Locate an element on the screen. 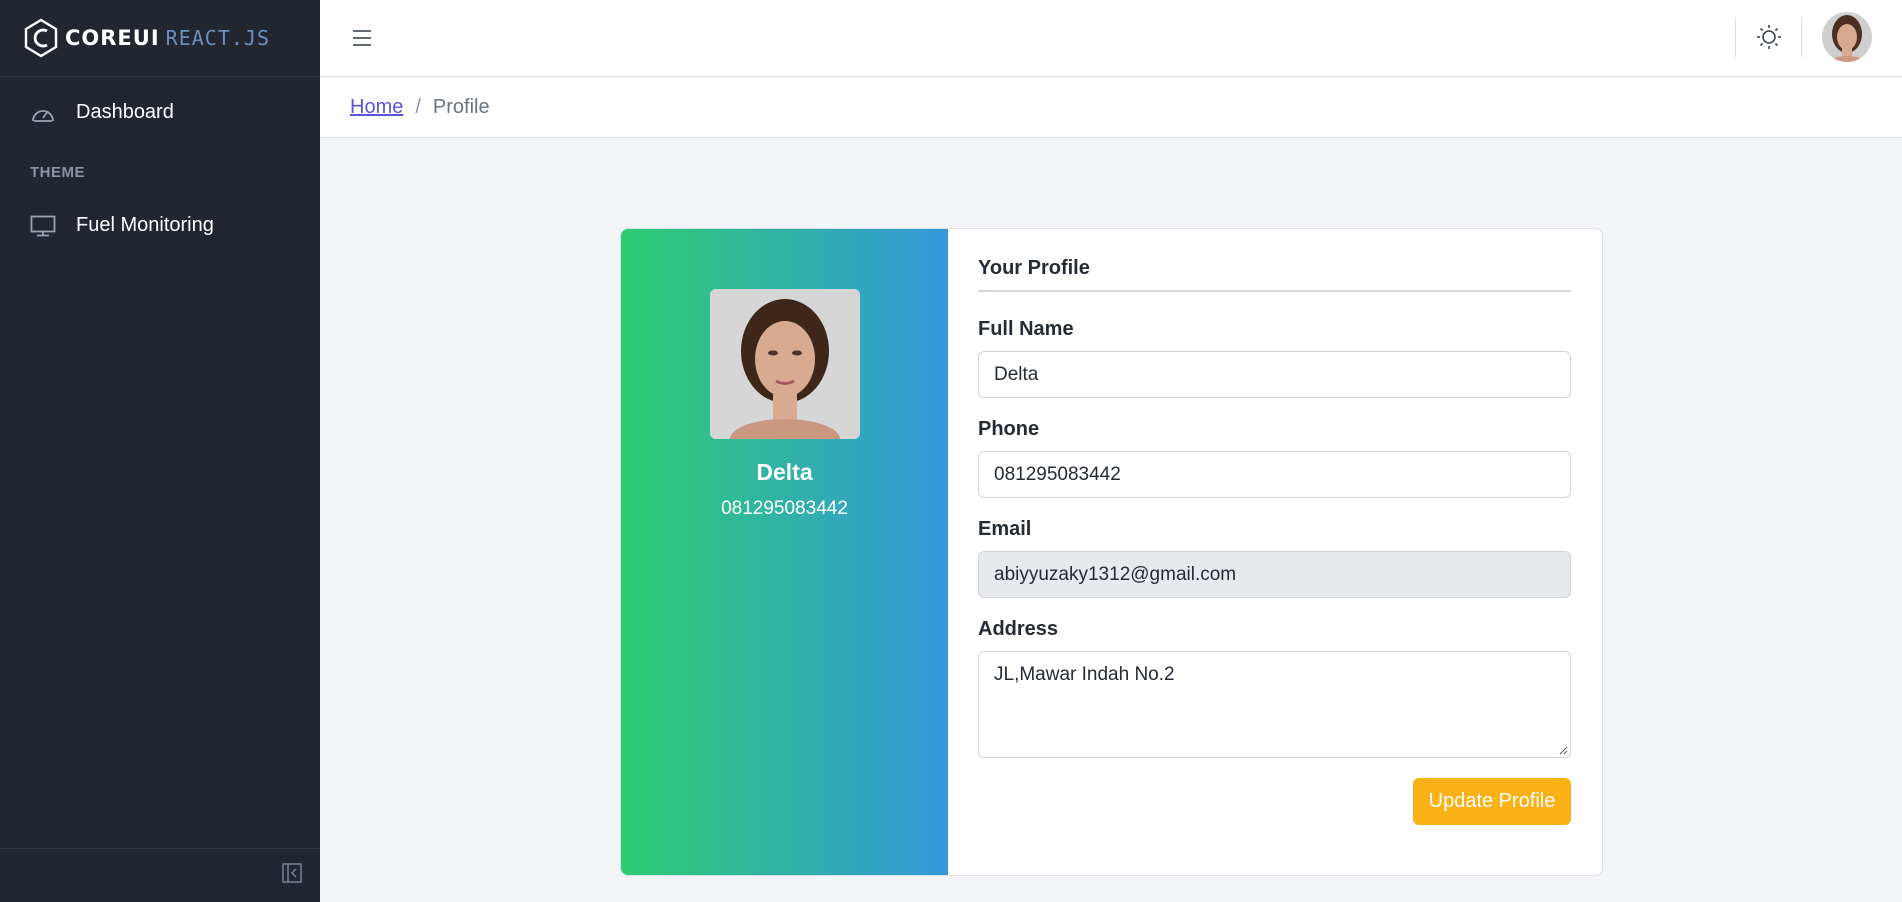  sidebar-item-label: Fuel Monitoring is located at coordinates (145, 225).